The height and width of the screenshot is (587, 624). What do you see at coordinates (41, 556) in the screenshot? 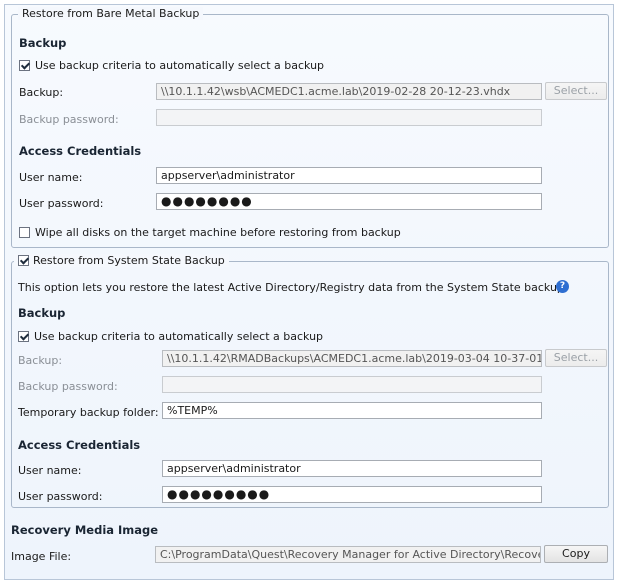
I see `image-file-label: Image File:` at bounding box center [41, 556].